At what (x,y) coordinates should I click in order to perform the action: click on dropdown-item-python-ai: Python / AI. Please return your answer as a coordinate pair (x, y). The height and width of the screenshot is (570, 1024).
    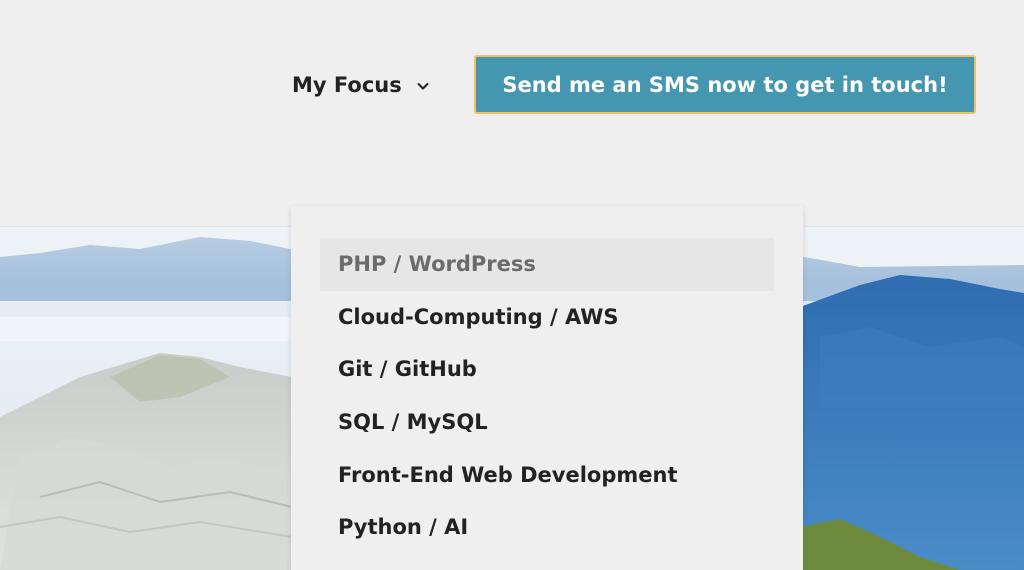
    Looking at the image, I should click on (547, 527).